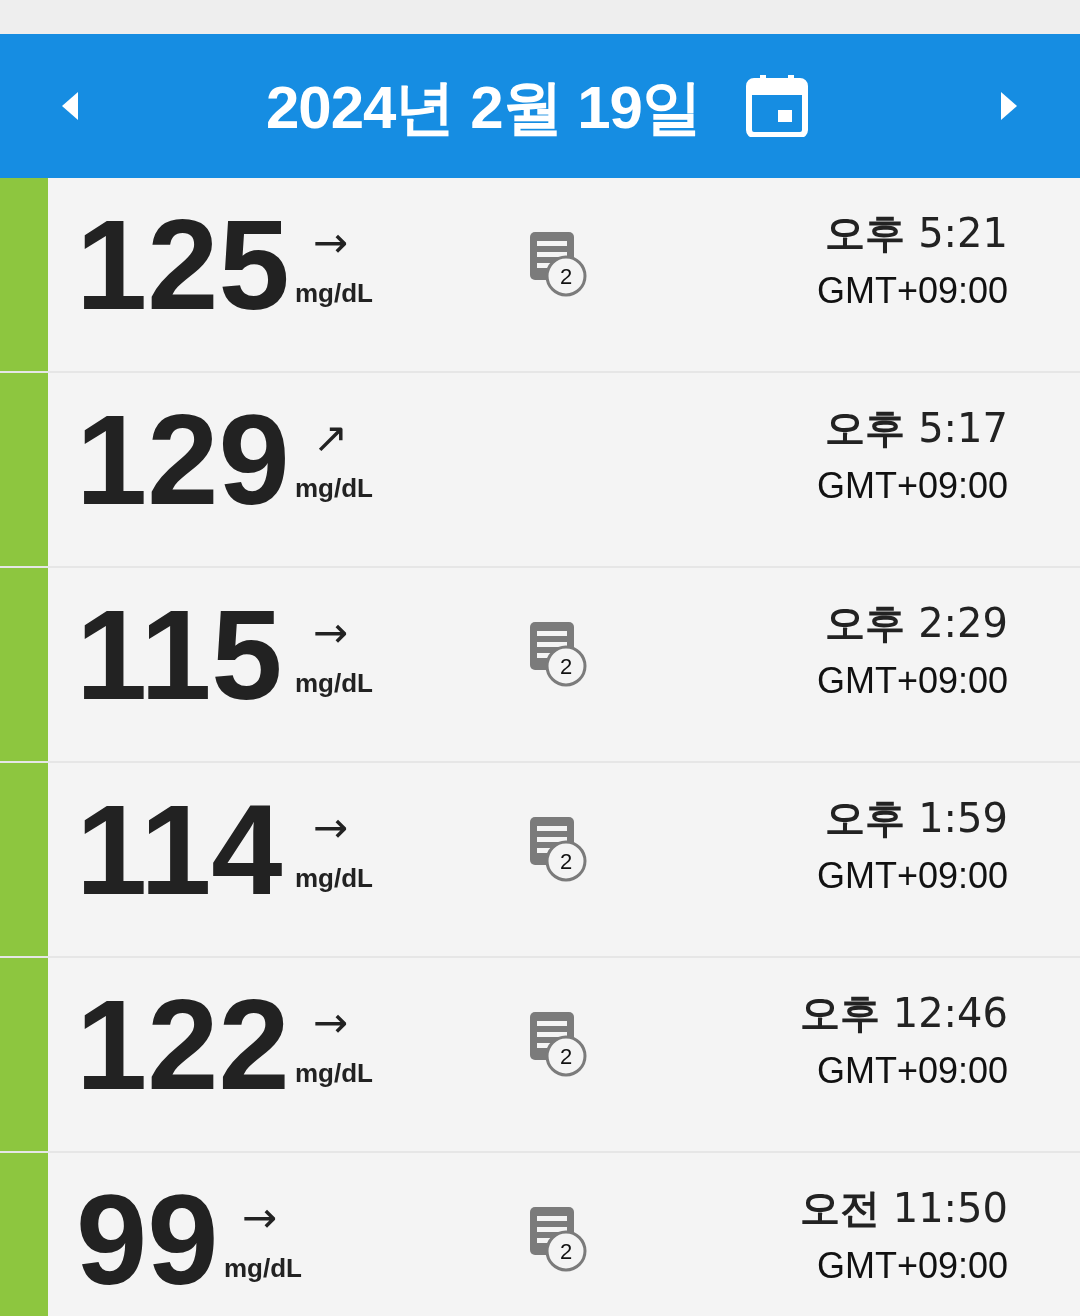  Describe the element at coordinates (916, 233) in the screenshot. I see `reading-time: 오후 5:21` at that location.